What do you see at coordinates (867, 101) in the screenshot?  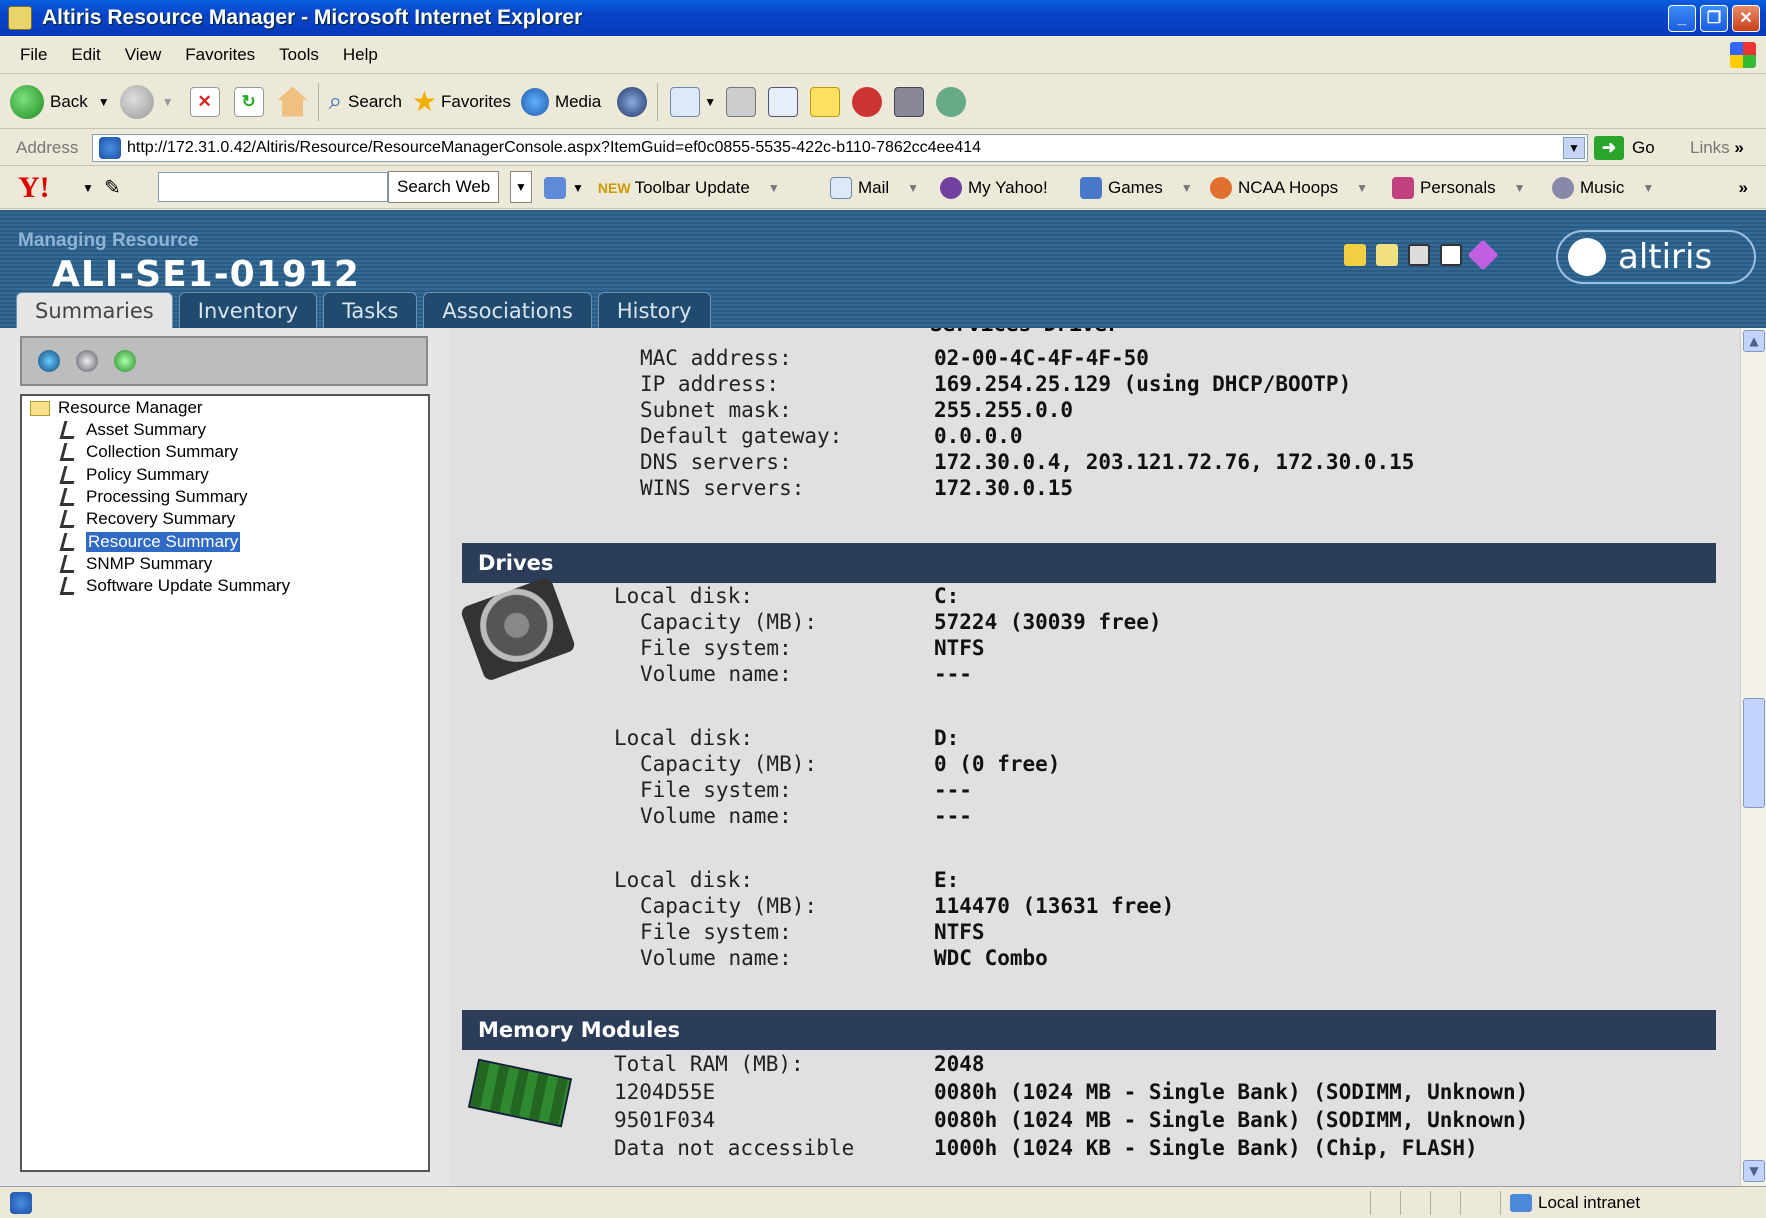 I see `messenger-icon` at bounding box center [867, 101].